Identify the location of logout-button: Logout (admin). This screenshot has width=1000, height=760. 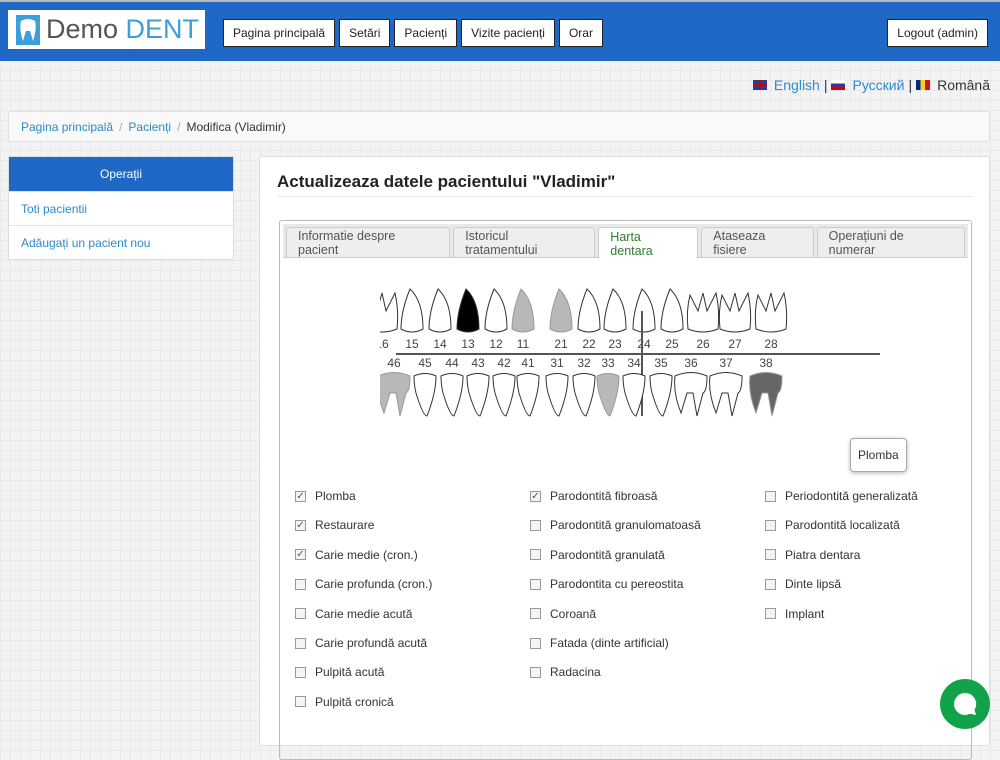
(937, 33).